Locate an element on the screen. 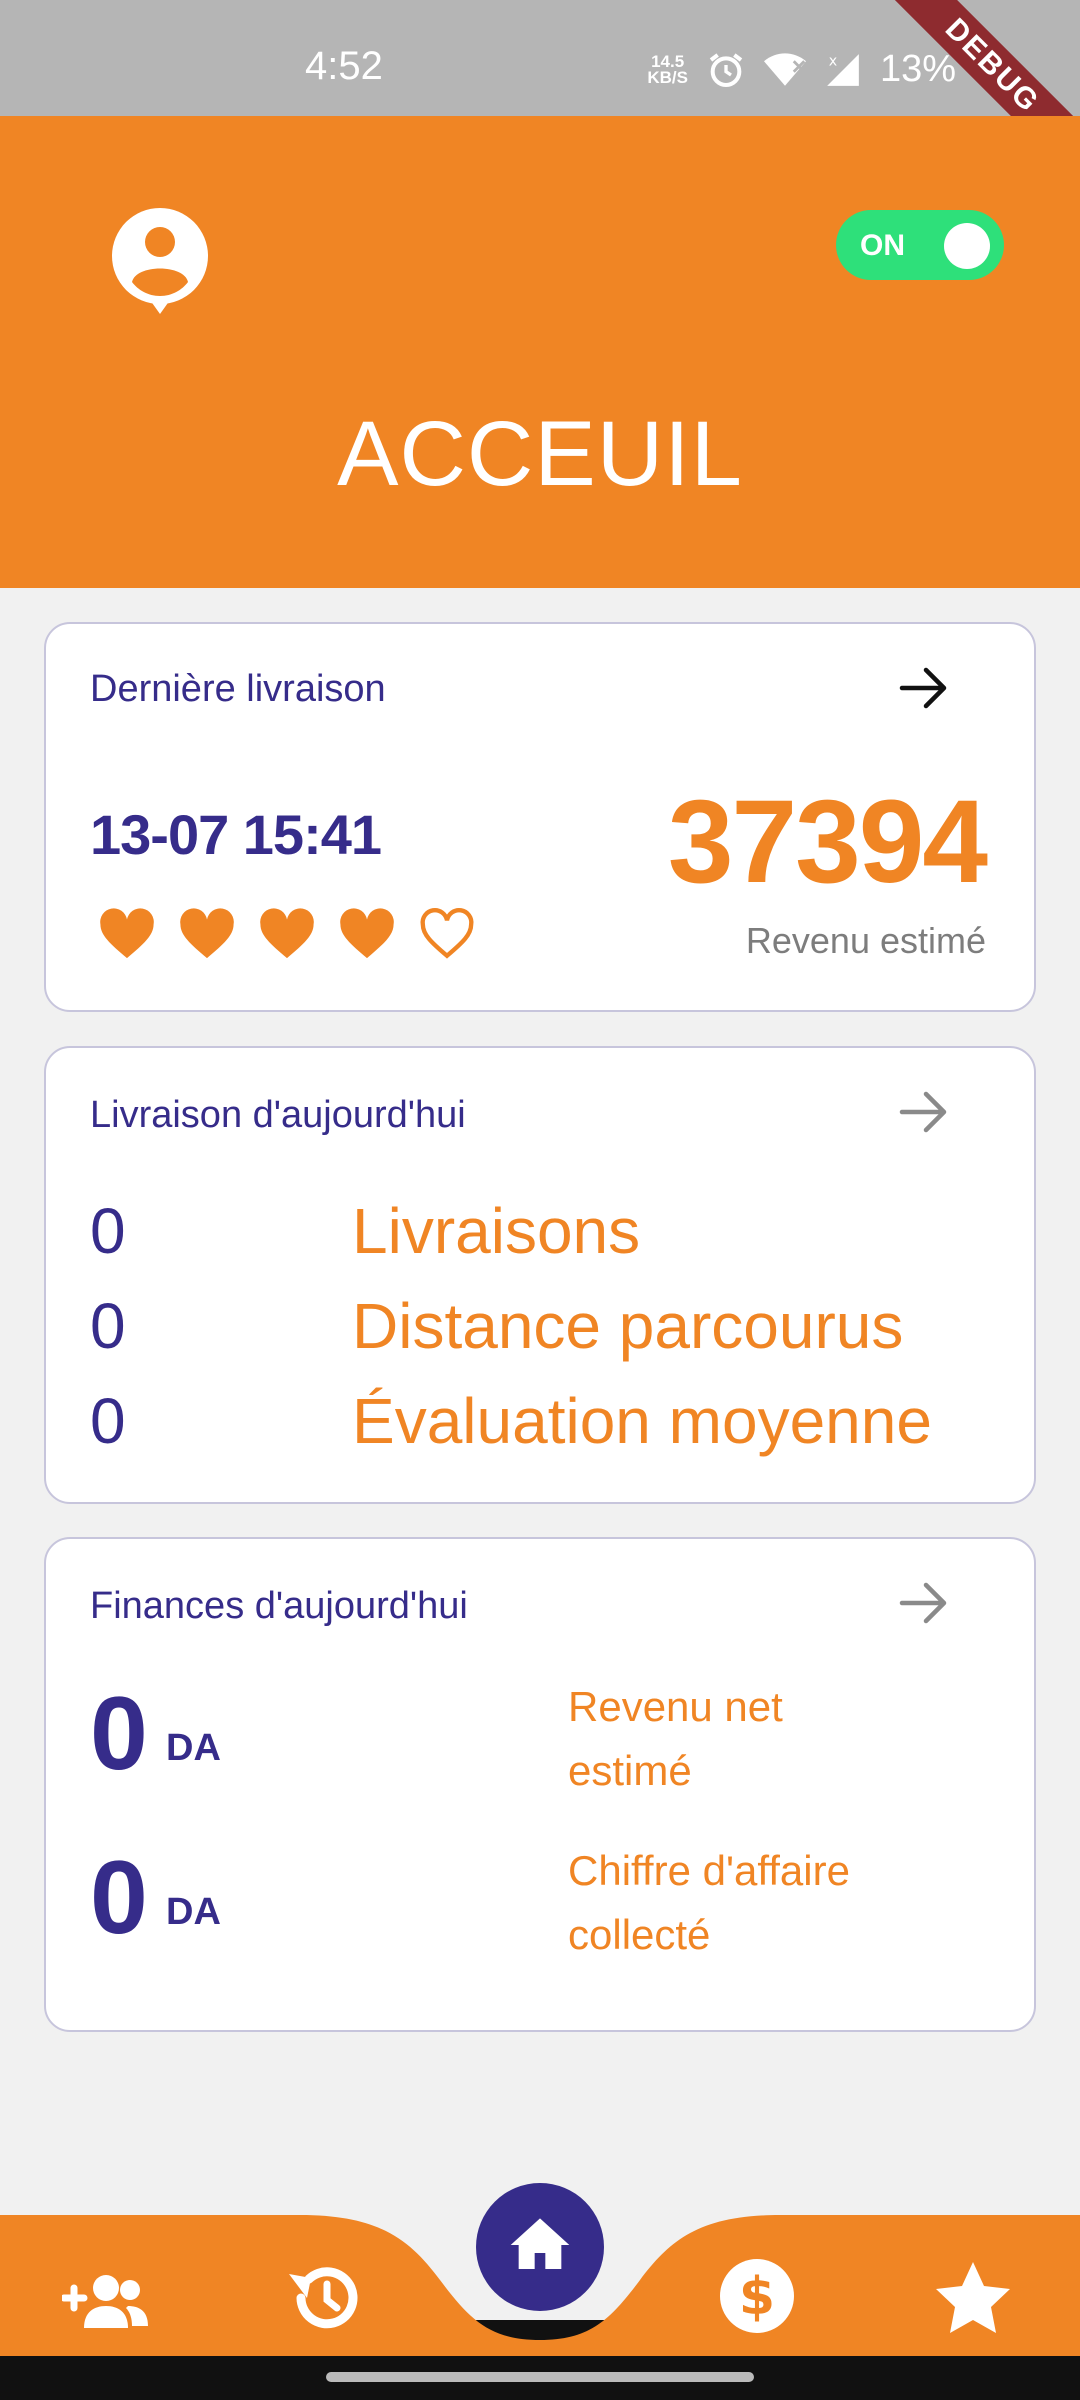  availability-toggle: ON is located at coordinates (920, 245).